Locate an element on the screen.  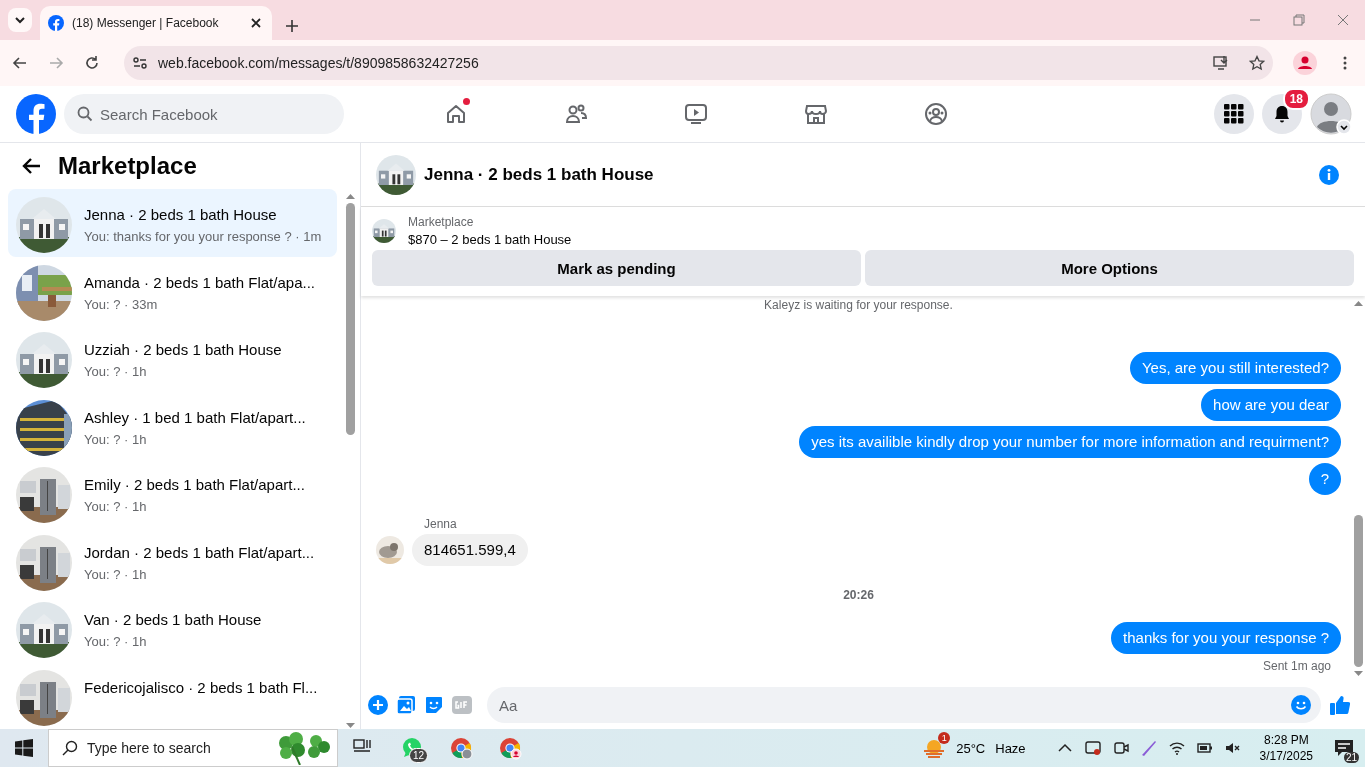
sender-name: Jenna is located at coordinates (441, 524).